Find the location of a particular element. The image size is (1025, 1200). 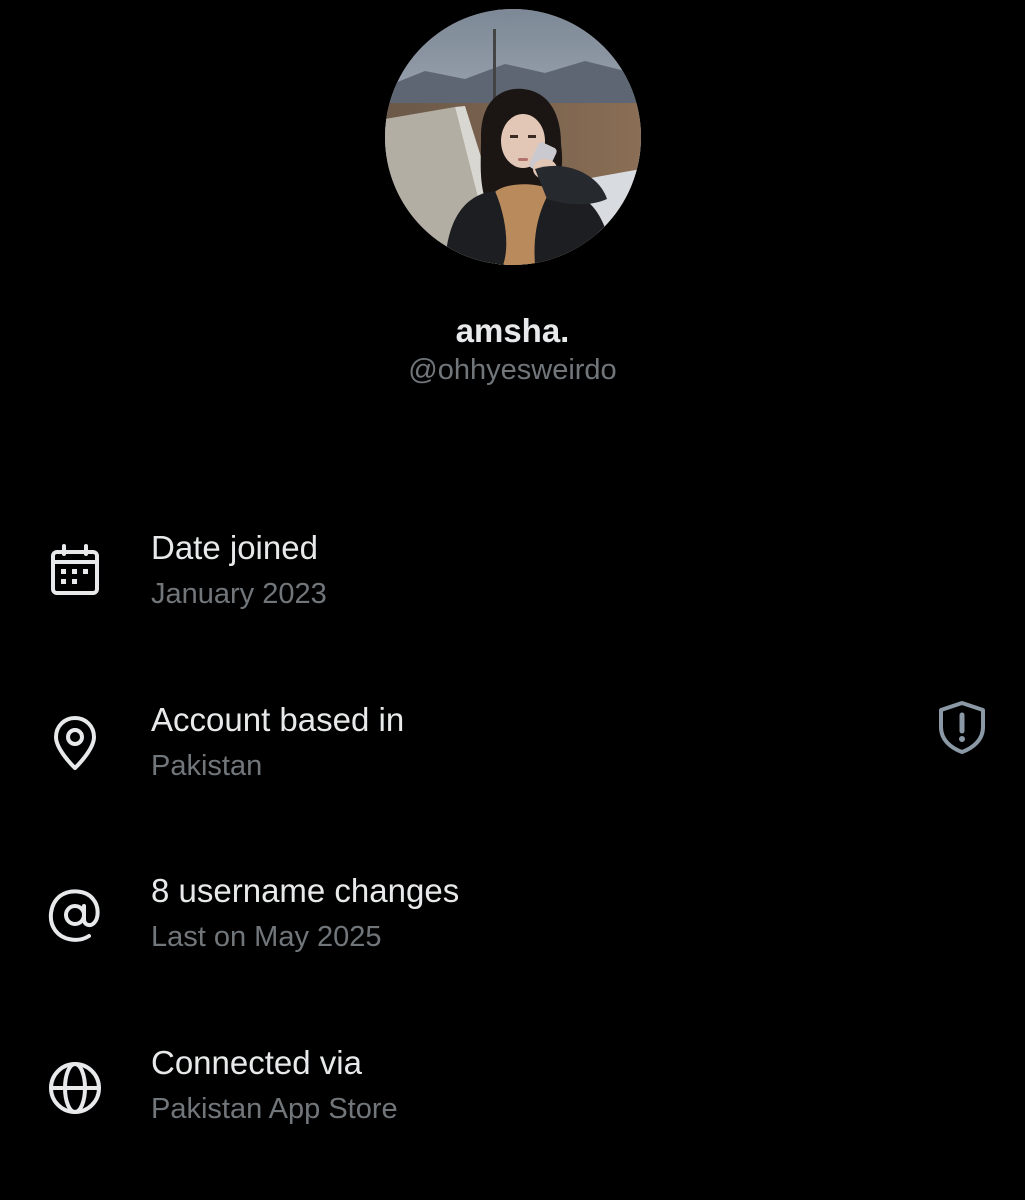

profile-handle: @ohhyesweirdo is located at coordinates (512, 370).